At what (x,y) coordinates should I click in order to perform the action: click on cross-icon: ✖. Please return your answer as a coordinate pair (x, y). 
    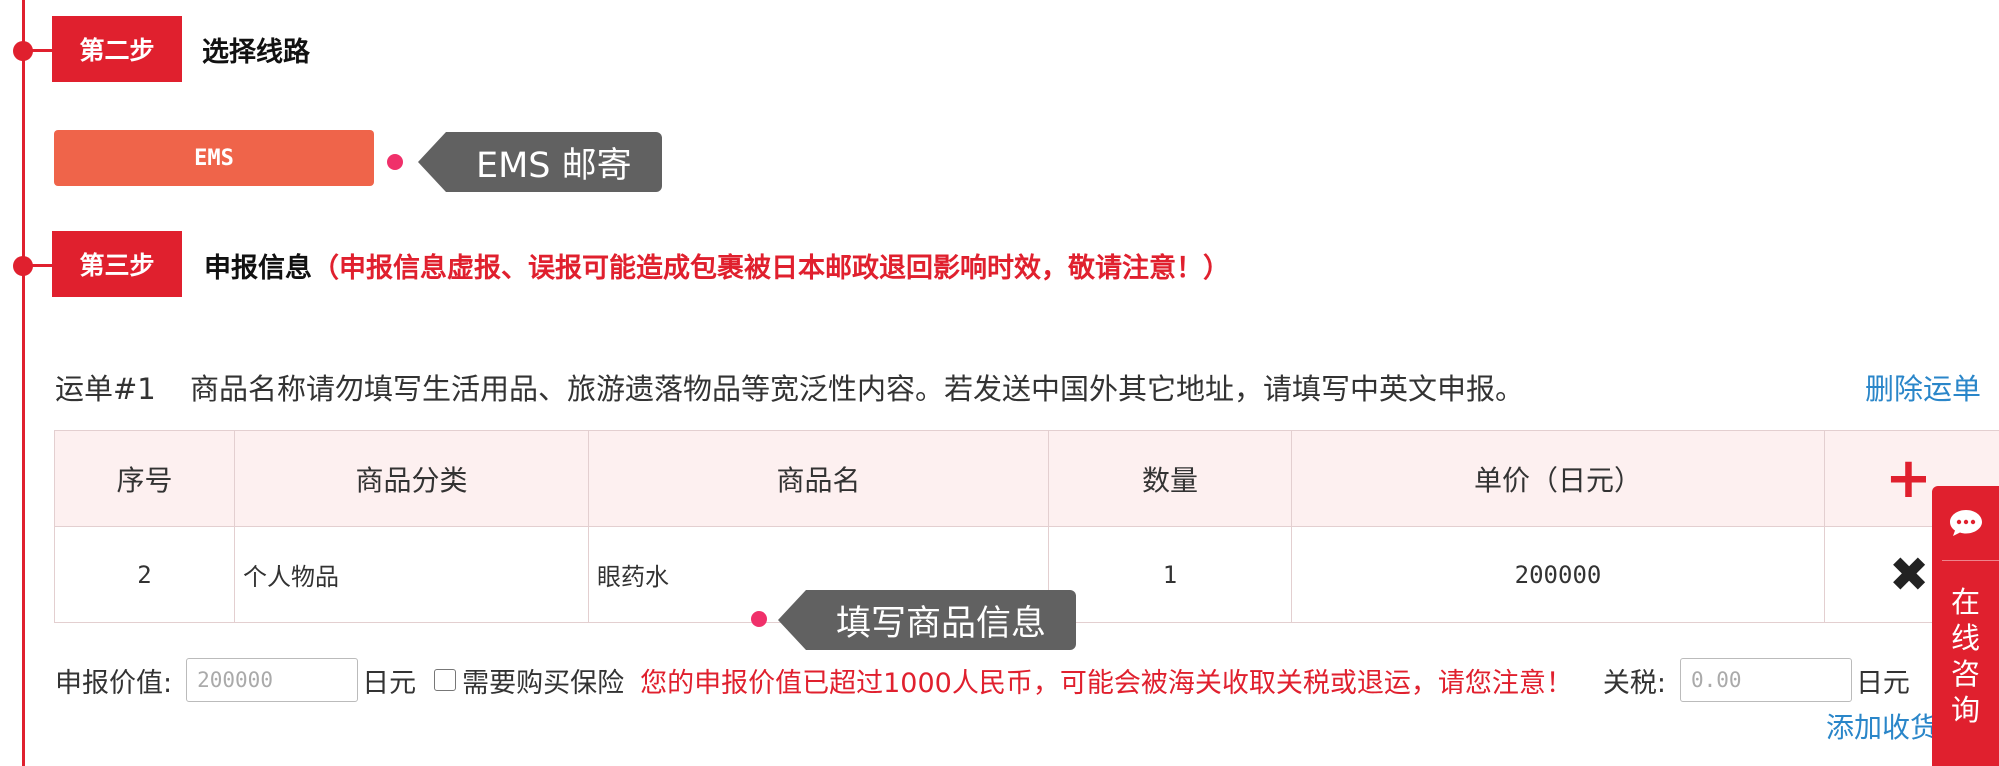
    Looking at the image, I should click on (1909, 575).